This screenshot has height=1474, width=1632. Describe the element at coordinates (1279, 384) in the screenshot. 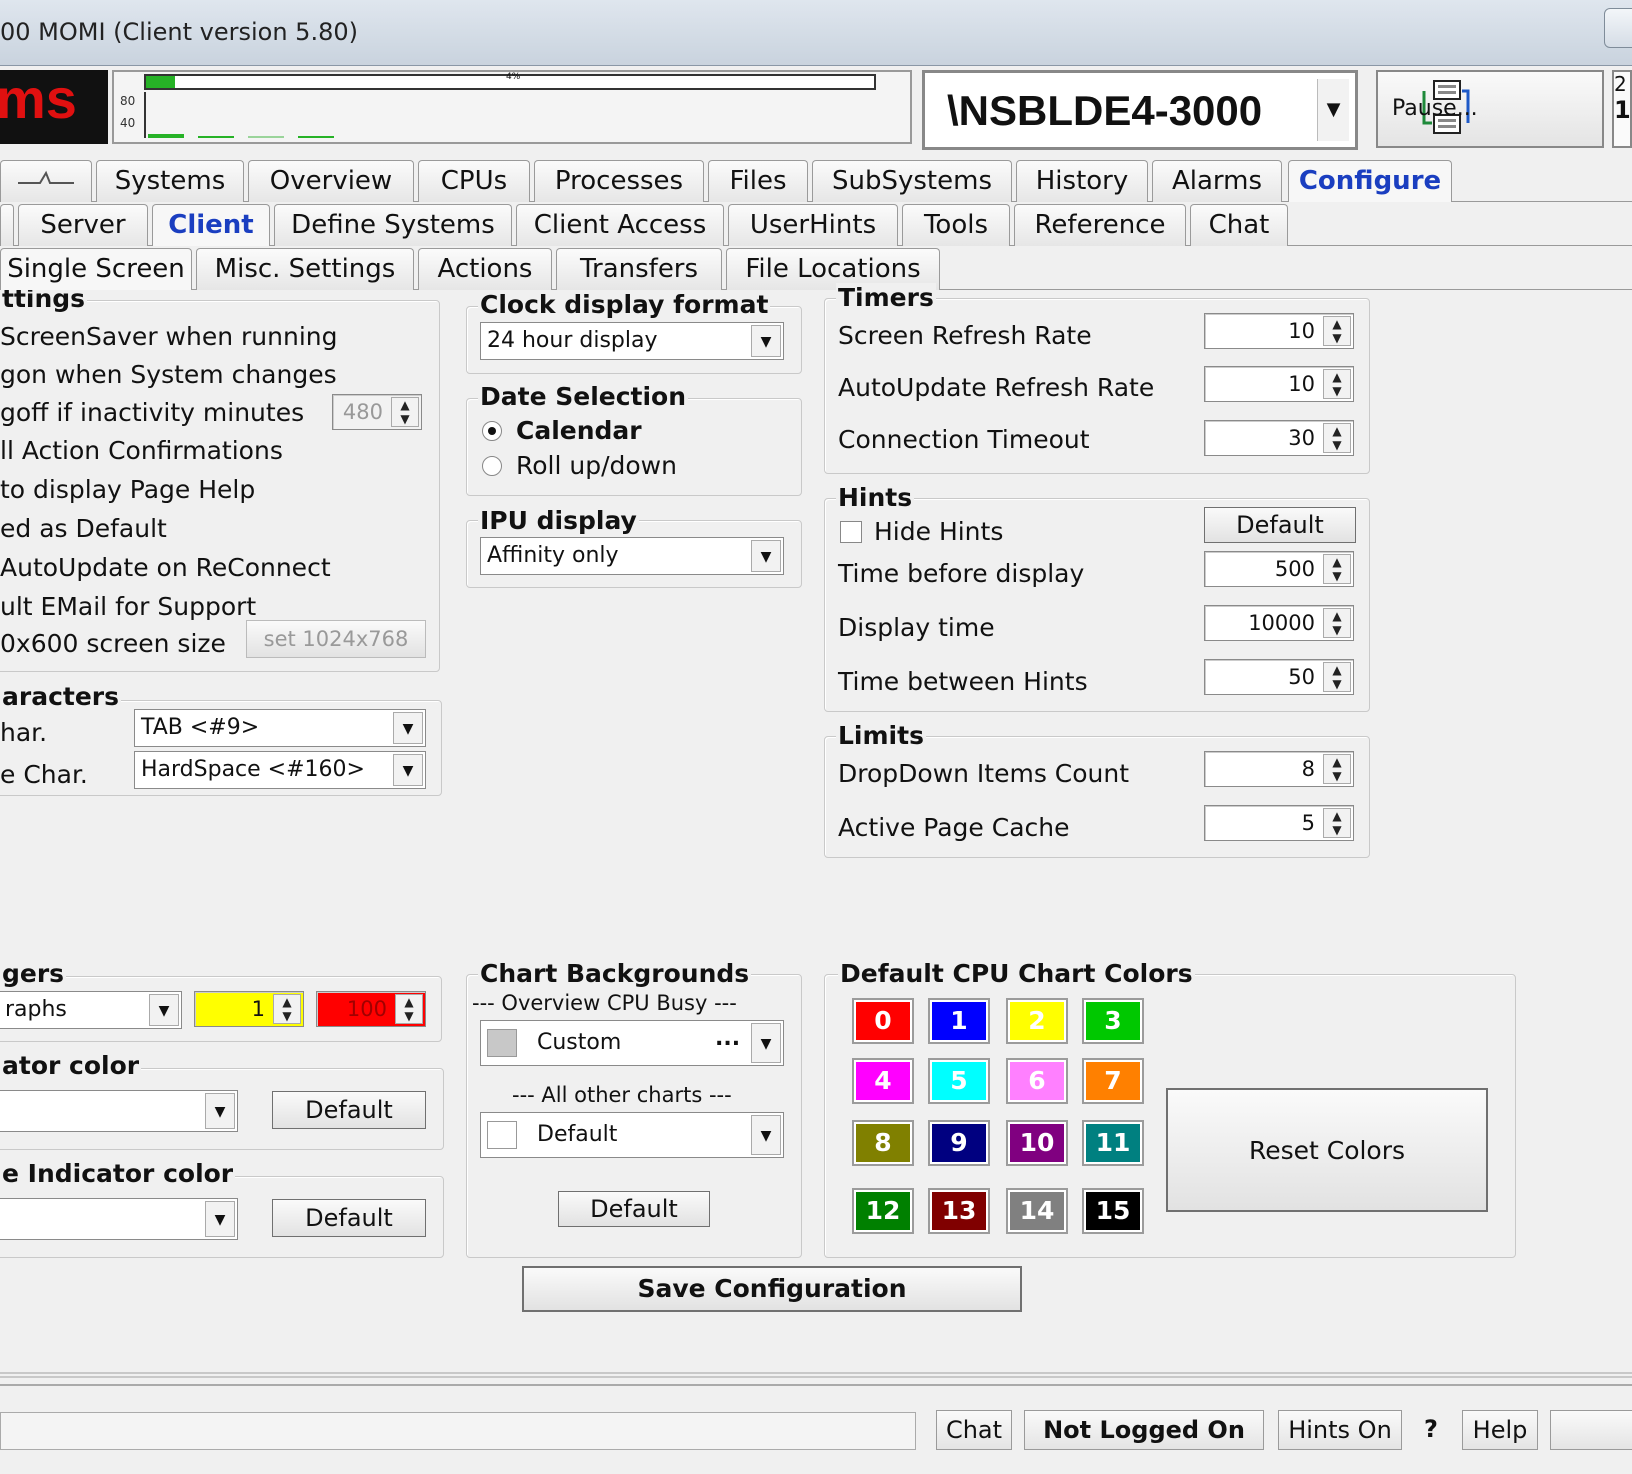

I see `autoupdate-refresh-stepper: 10 ▲ ▼` at that location.